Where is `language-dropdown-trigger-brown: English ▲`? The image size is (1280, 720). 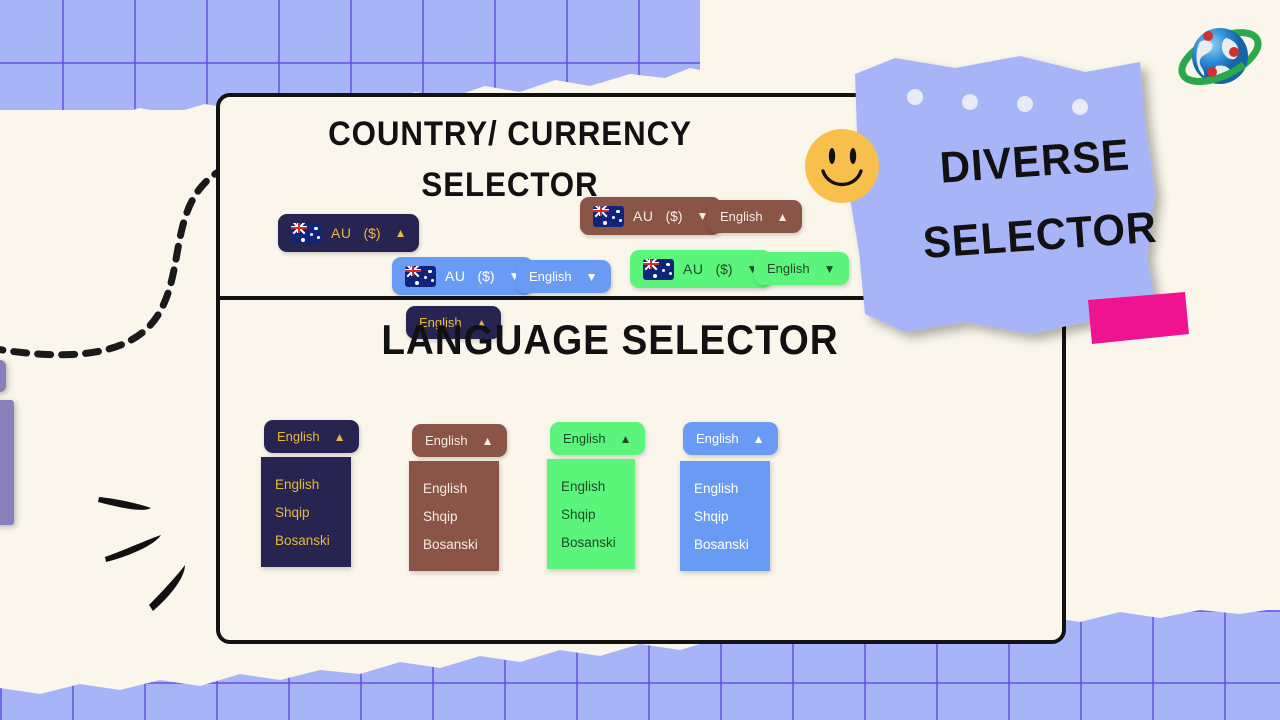 language-dropdown-trigger-brown: English ▲ is located at coordinates (459, 440).